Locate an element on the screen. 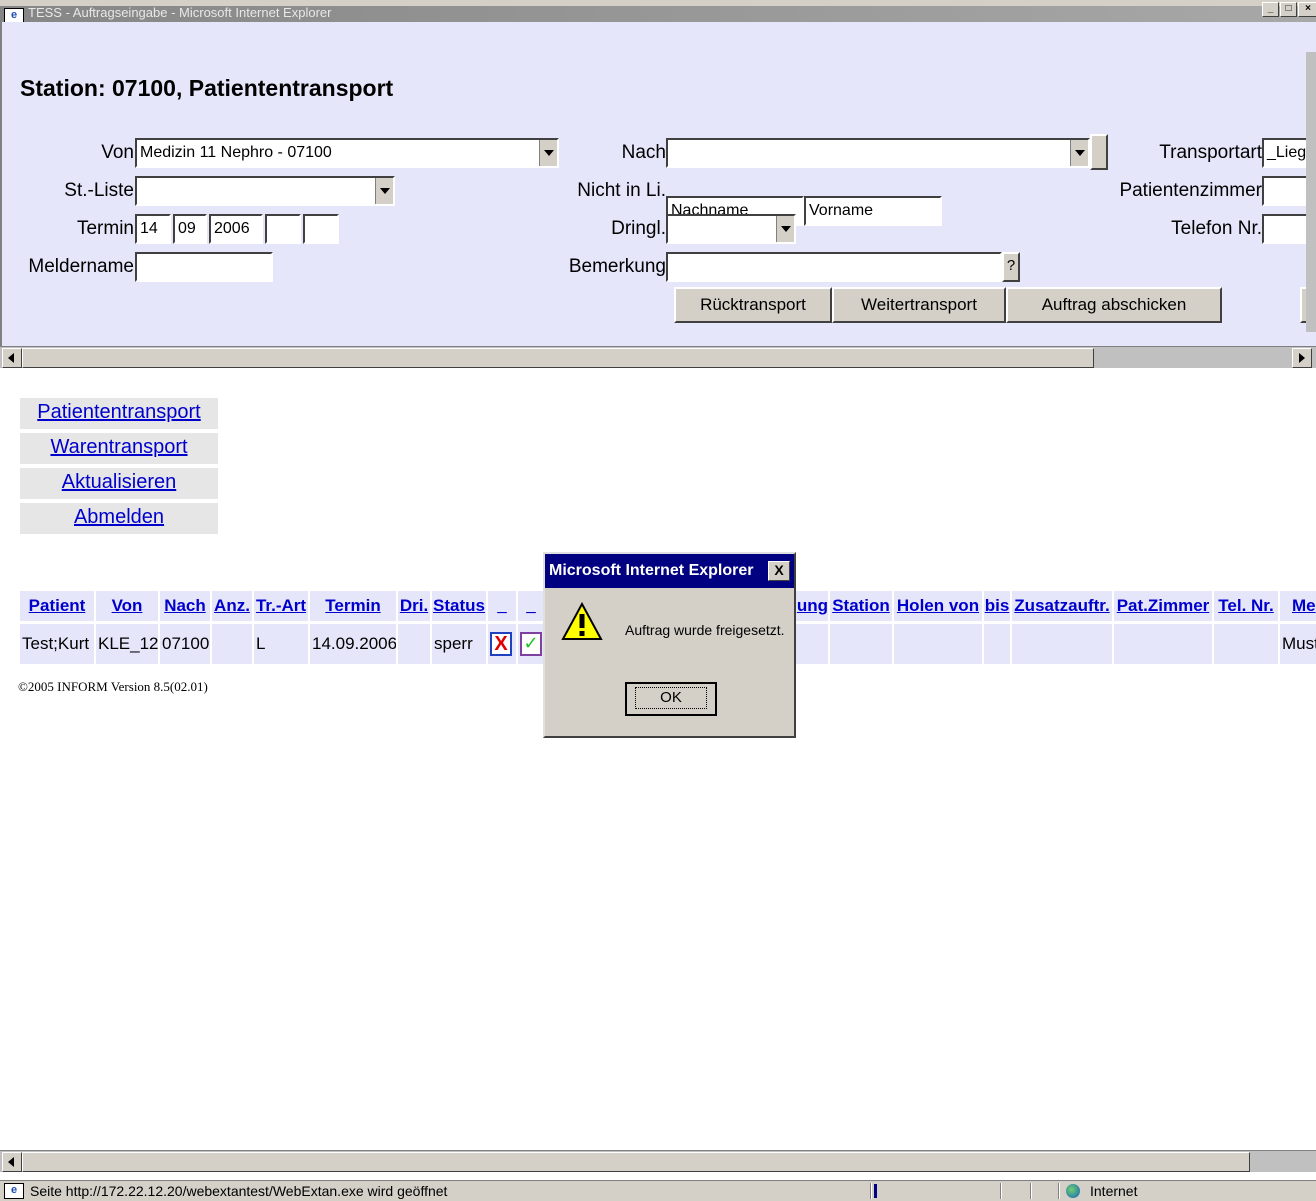 This screenshot has width=1316, height=1201. frame-horizontal-scrollbar is located at coordinates (658, 357).